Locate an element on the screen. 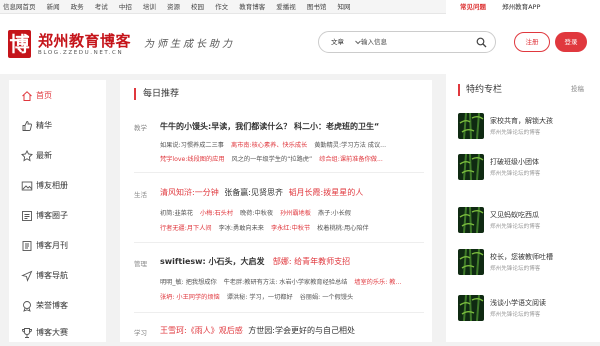 The height and width of the screenshot is (346, 600). search-box: 文章 输入信息 is located at coordinates (407, 42).